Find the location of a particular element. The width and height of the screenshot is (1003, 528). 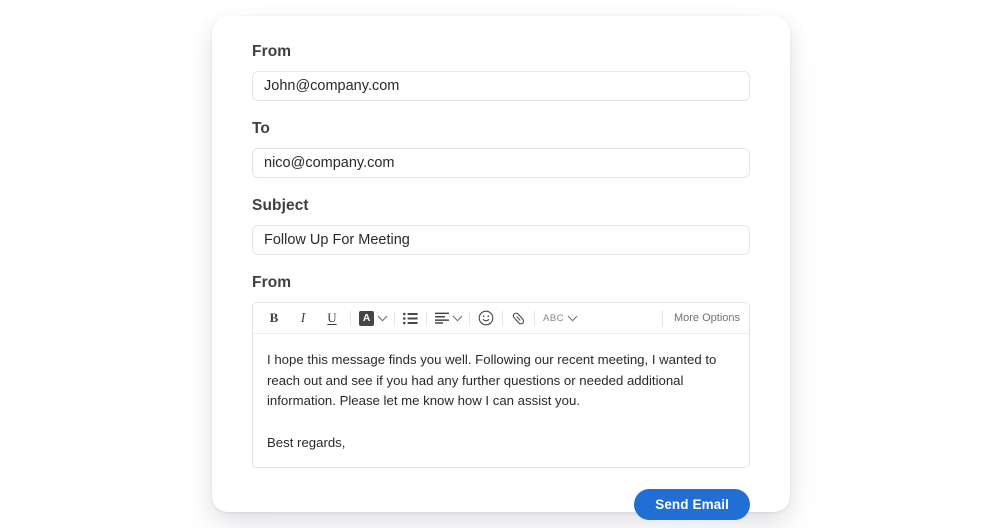

message-signature: Best regards, is located at coordinates (306, 442).